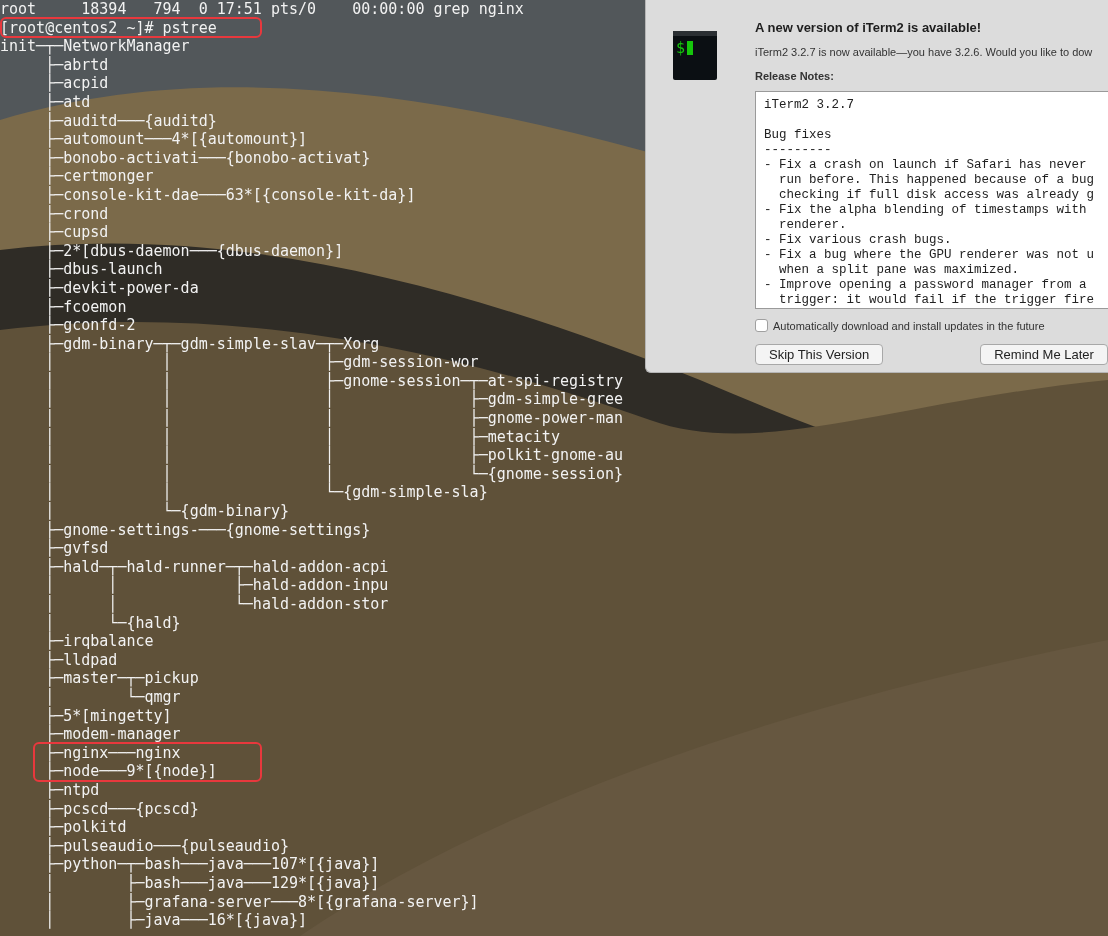  Describe the element at coordinates (812, 225) in the screenshot. I see `release-note-line: renderer.` at that location.